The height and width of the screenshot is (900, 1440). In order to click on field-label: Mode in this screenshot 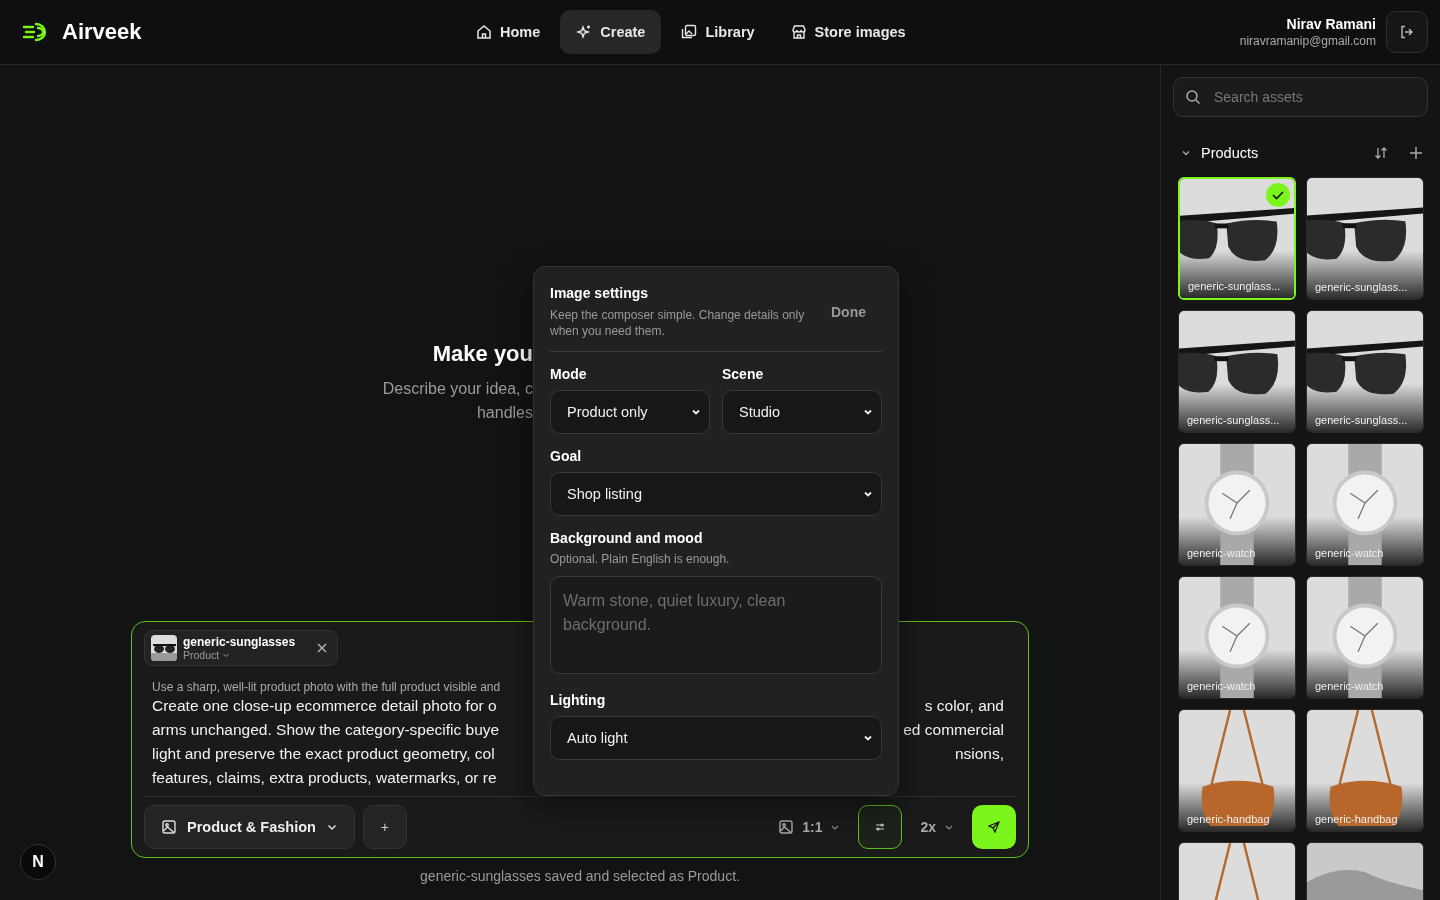, I will do `click(569, 374)`.